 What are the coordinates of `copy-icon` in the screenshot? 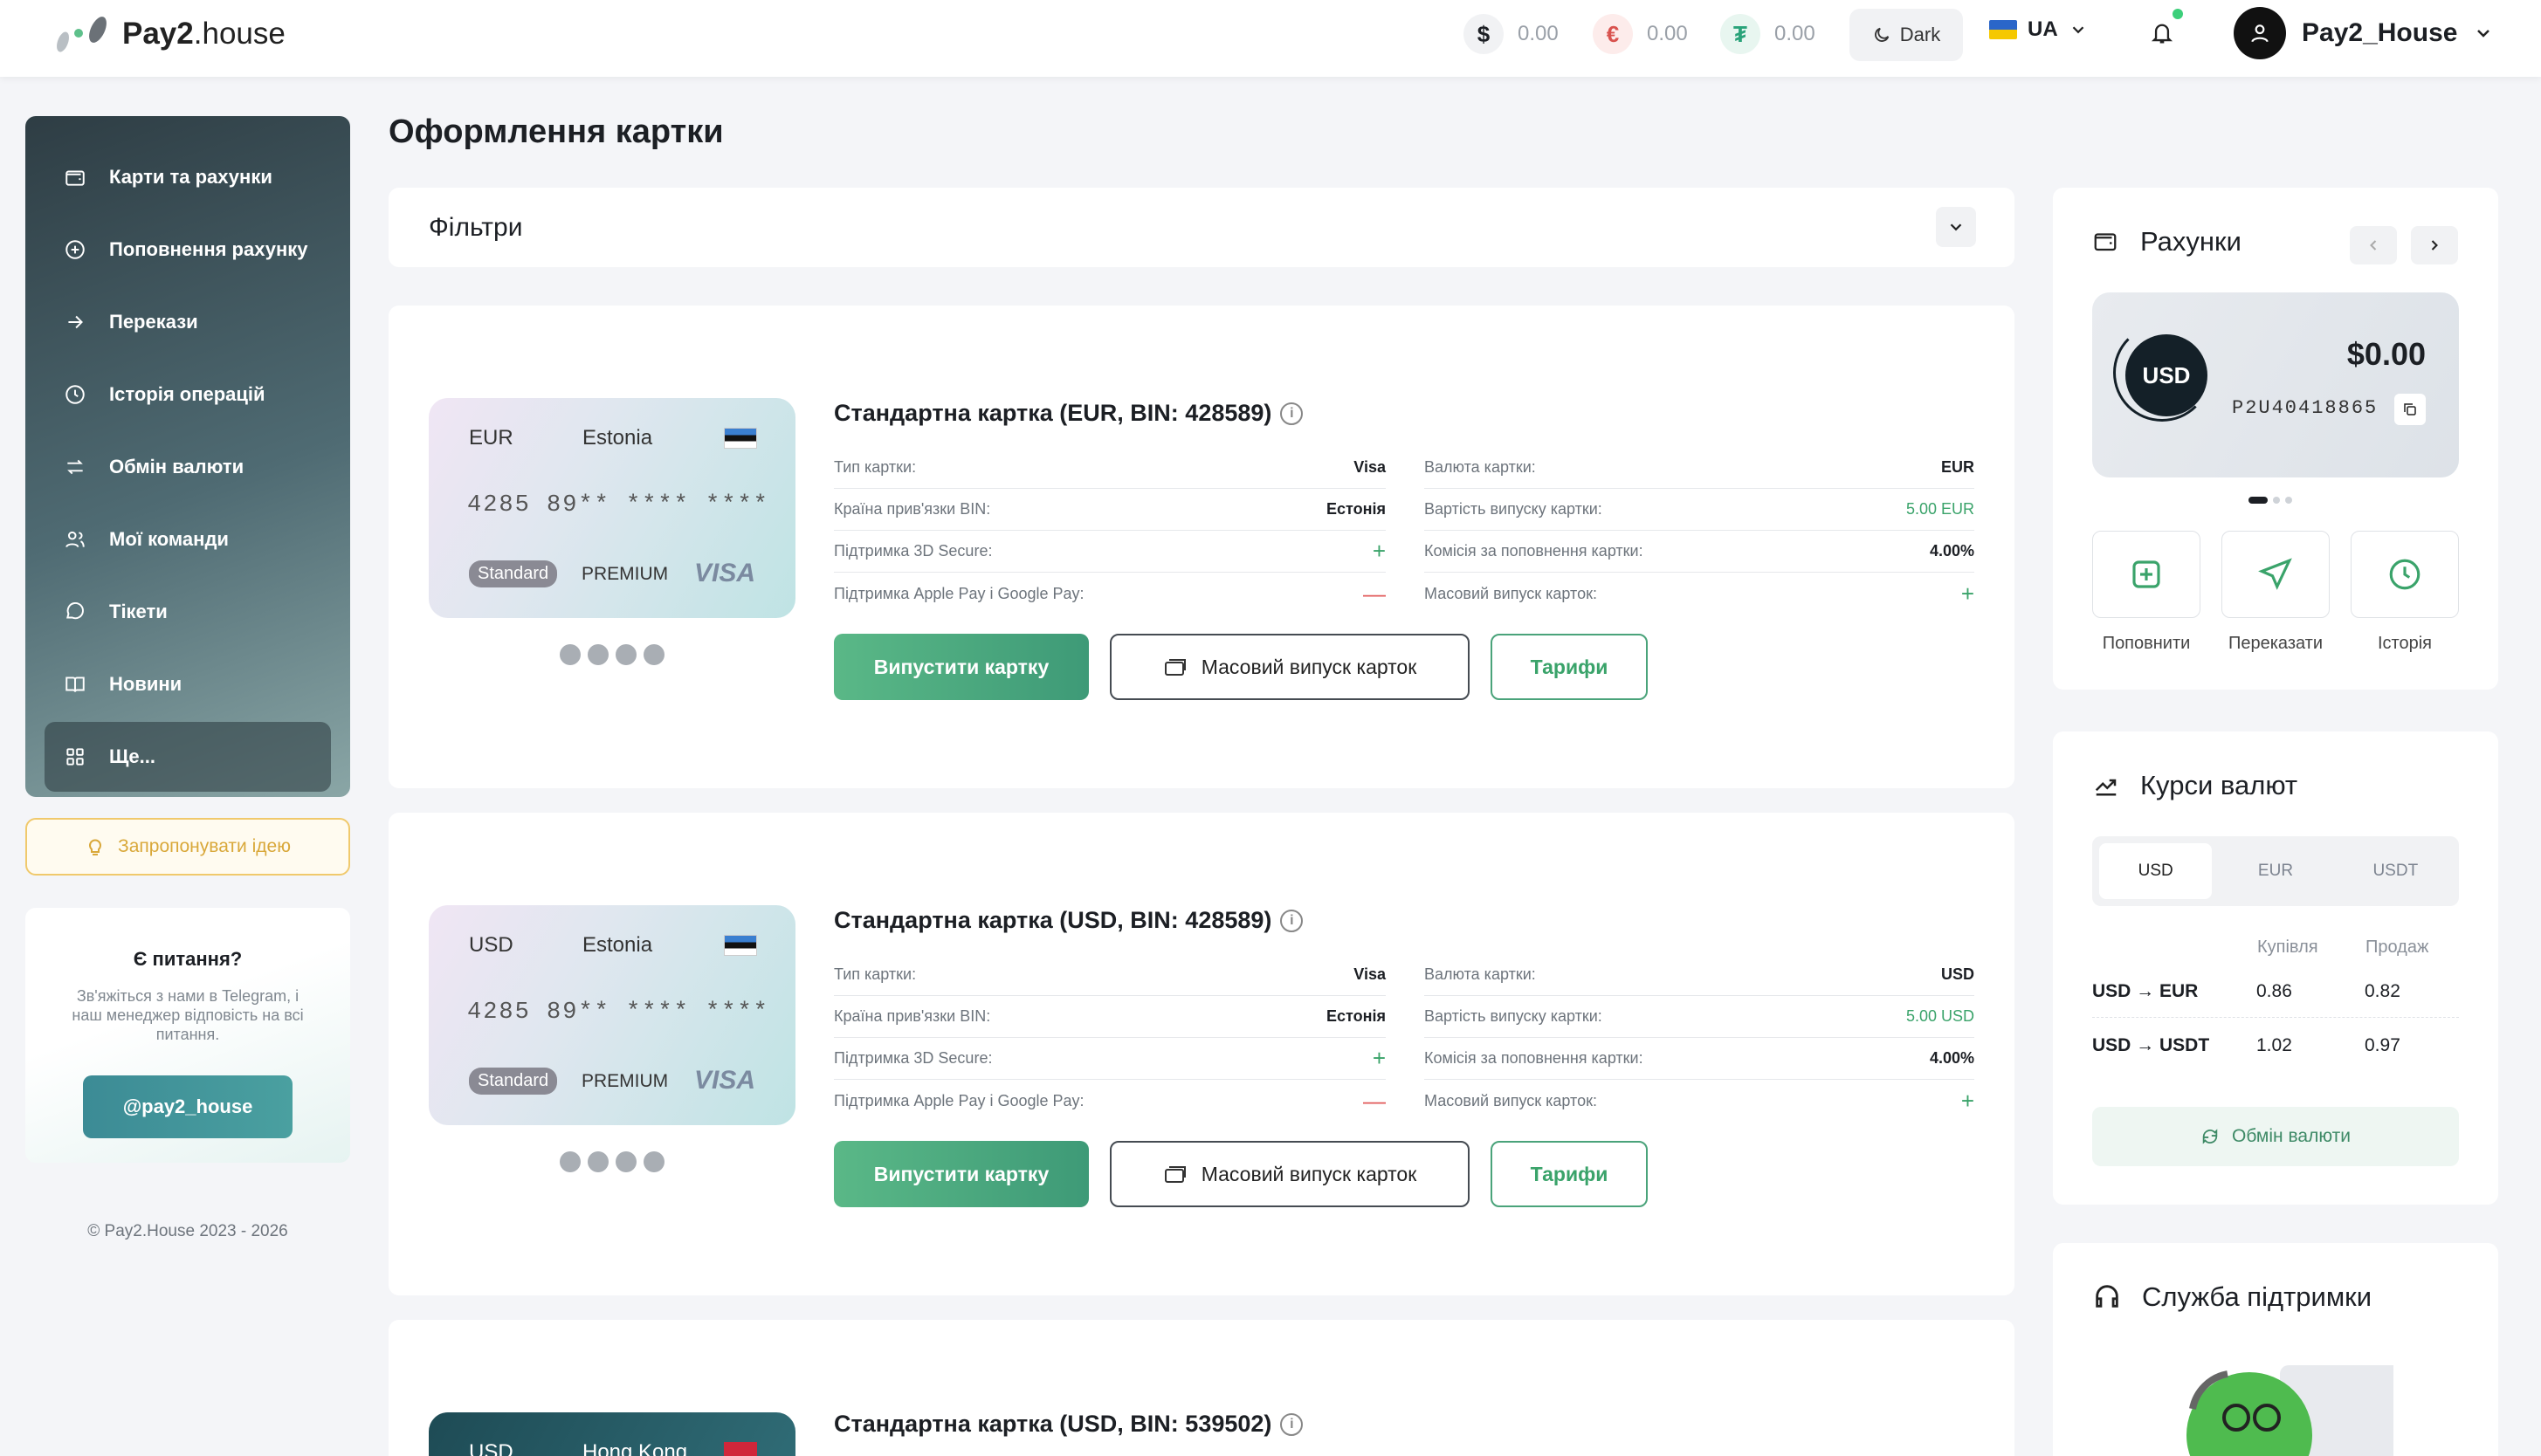 It's located at (2410, 409).